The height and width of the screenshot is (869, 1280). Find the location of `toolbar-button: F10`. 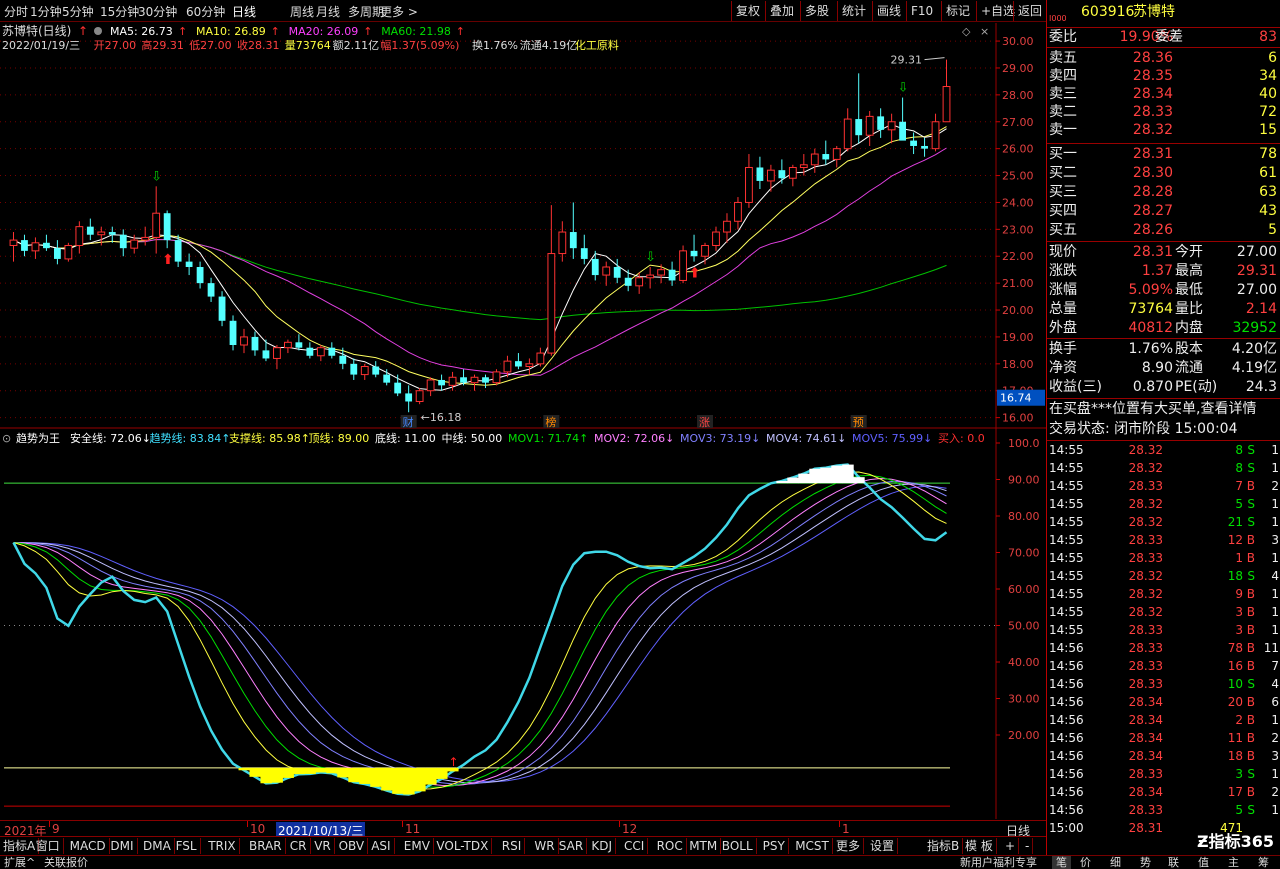

toolbar-button: F10 is located at coordinates (921, 11).